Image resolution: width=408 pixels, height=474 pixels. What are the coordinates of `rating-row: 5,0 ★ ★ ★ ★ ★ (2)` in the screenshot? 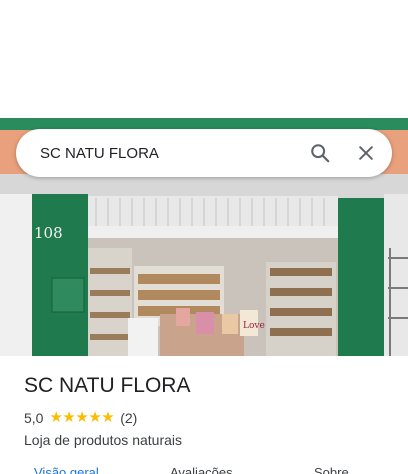 It's located at (209, 418).